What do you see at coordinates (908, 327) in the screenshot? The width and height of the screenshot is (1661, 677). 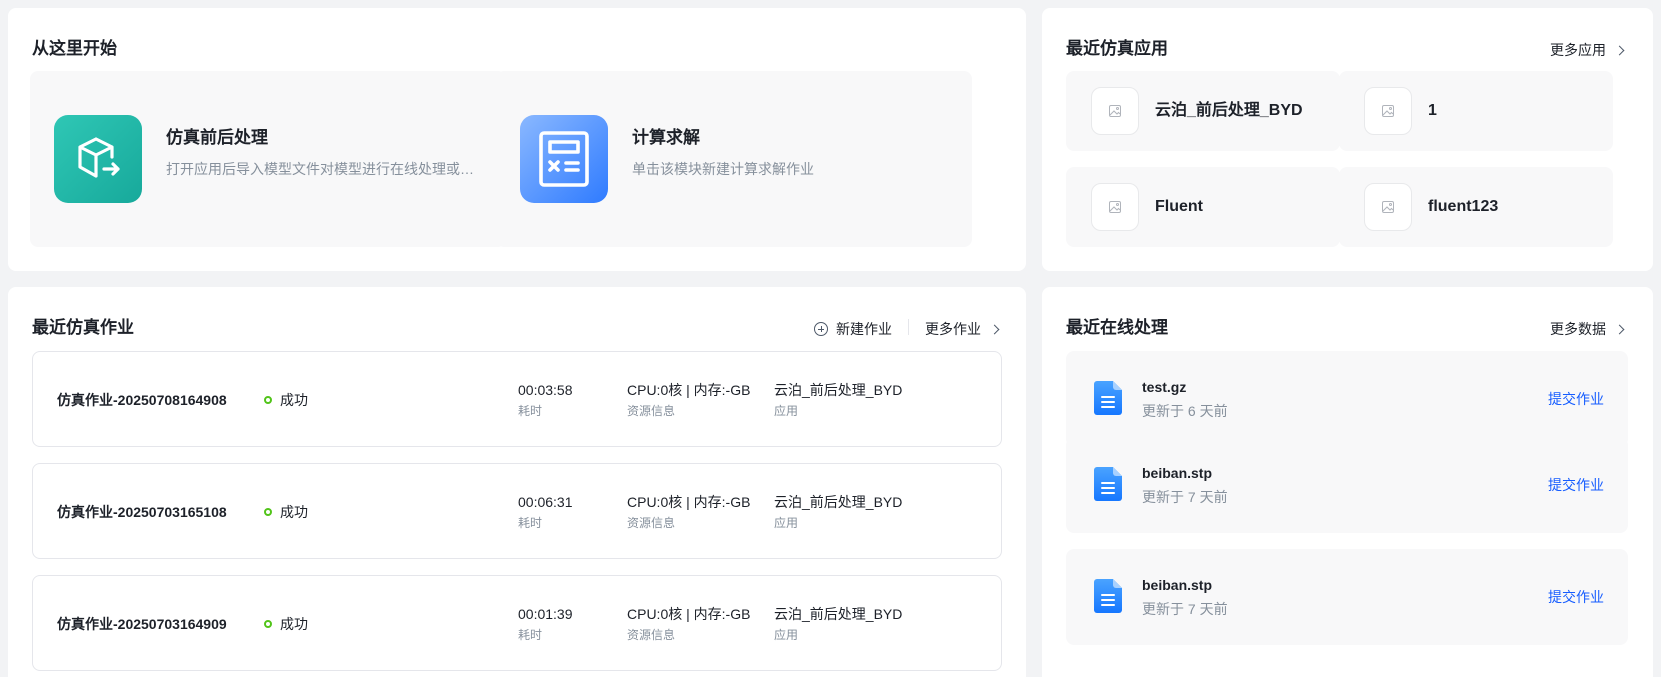 I see `divider` at bounding box center [908, 327].